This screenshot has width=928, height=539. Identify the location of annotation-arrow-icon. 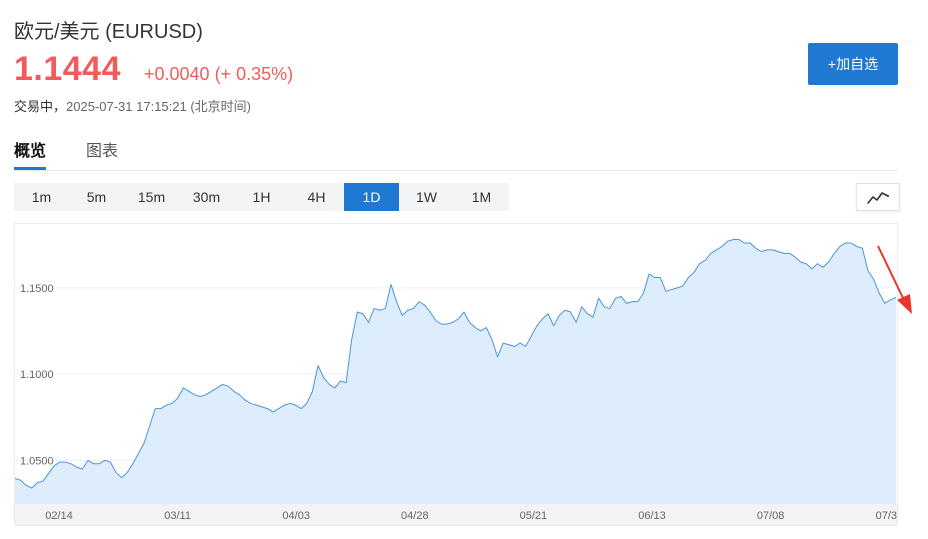
(894, 279).